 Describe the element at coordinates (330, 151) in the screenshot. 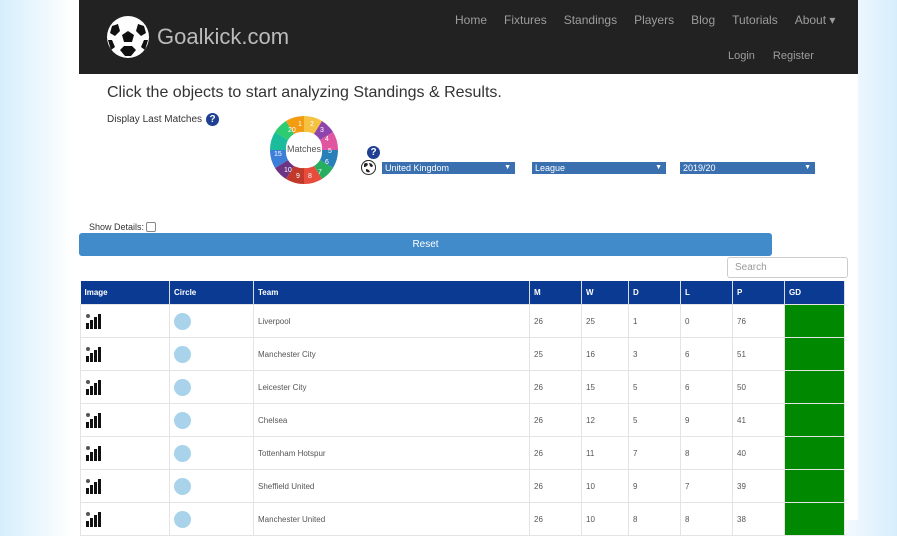

I see `wheel-number: 5` at that location.